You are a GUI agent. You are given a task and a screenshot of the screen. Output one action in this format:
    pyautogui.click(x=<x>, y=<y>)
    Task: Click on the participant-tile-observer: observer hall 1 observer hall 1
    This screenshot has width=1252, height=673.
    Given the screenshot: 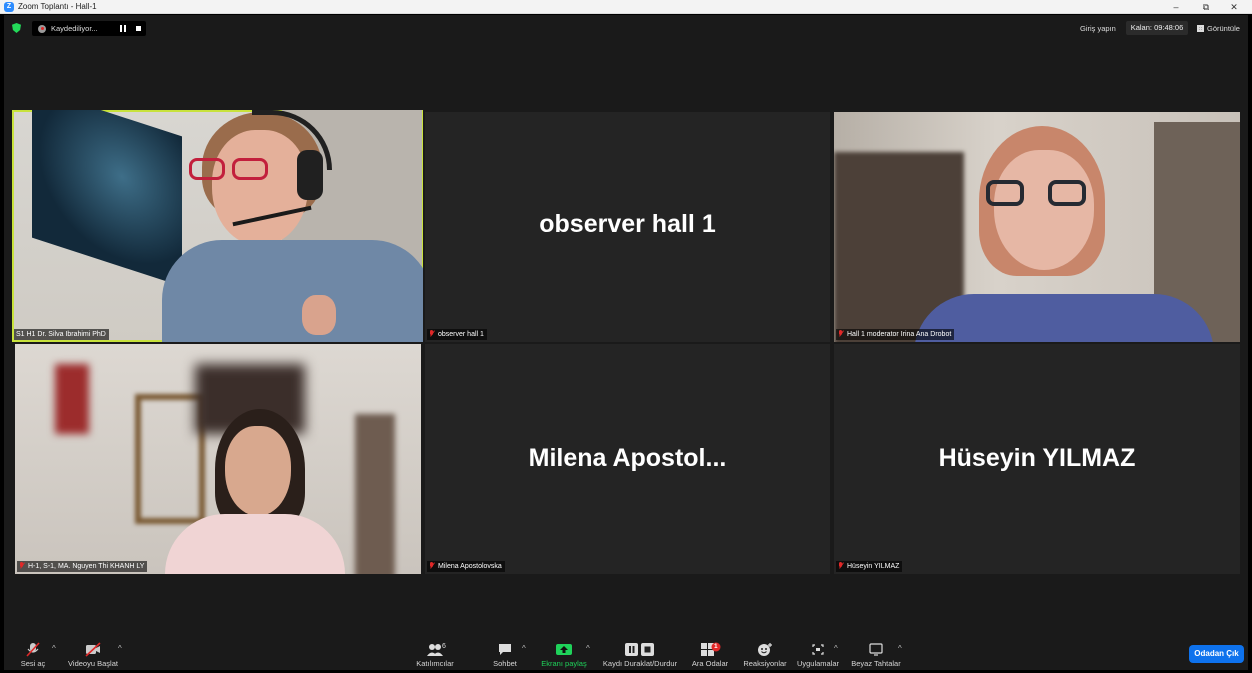 What is the action you would take?
    pyautogui.click(x=627, y=227)
    